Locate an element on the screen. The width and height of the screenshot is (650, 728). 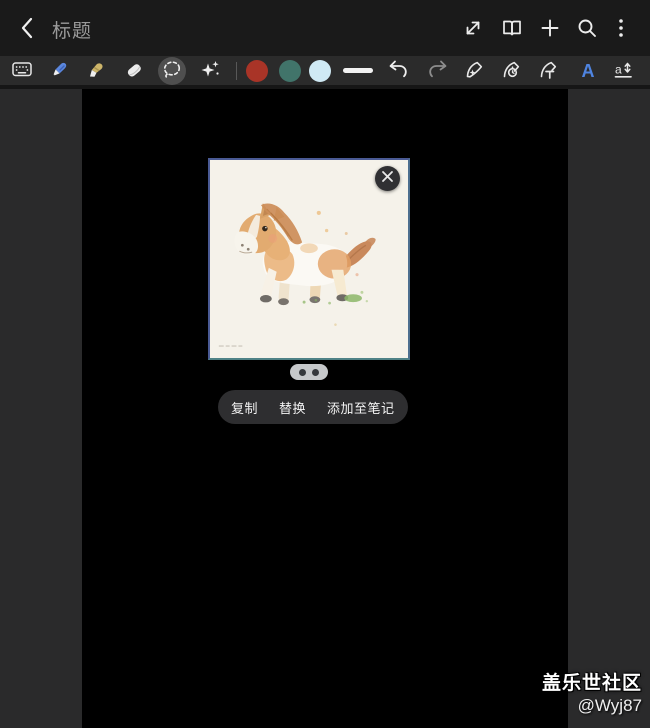
menu-item-add-to-note: 添加至笔记 is located at coordinates (361, 407).